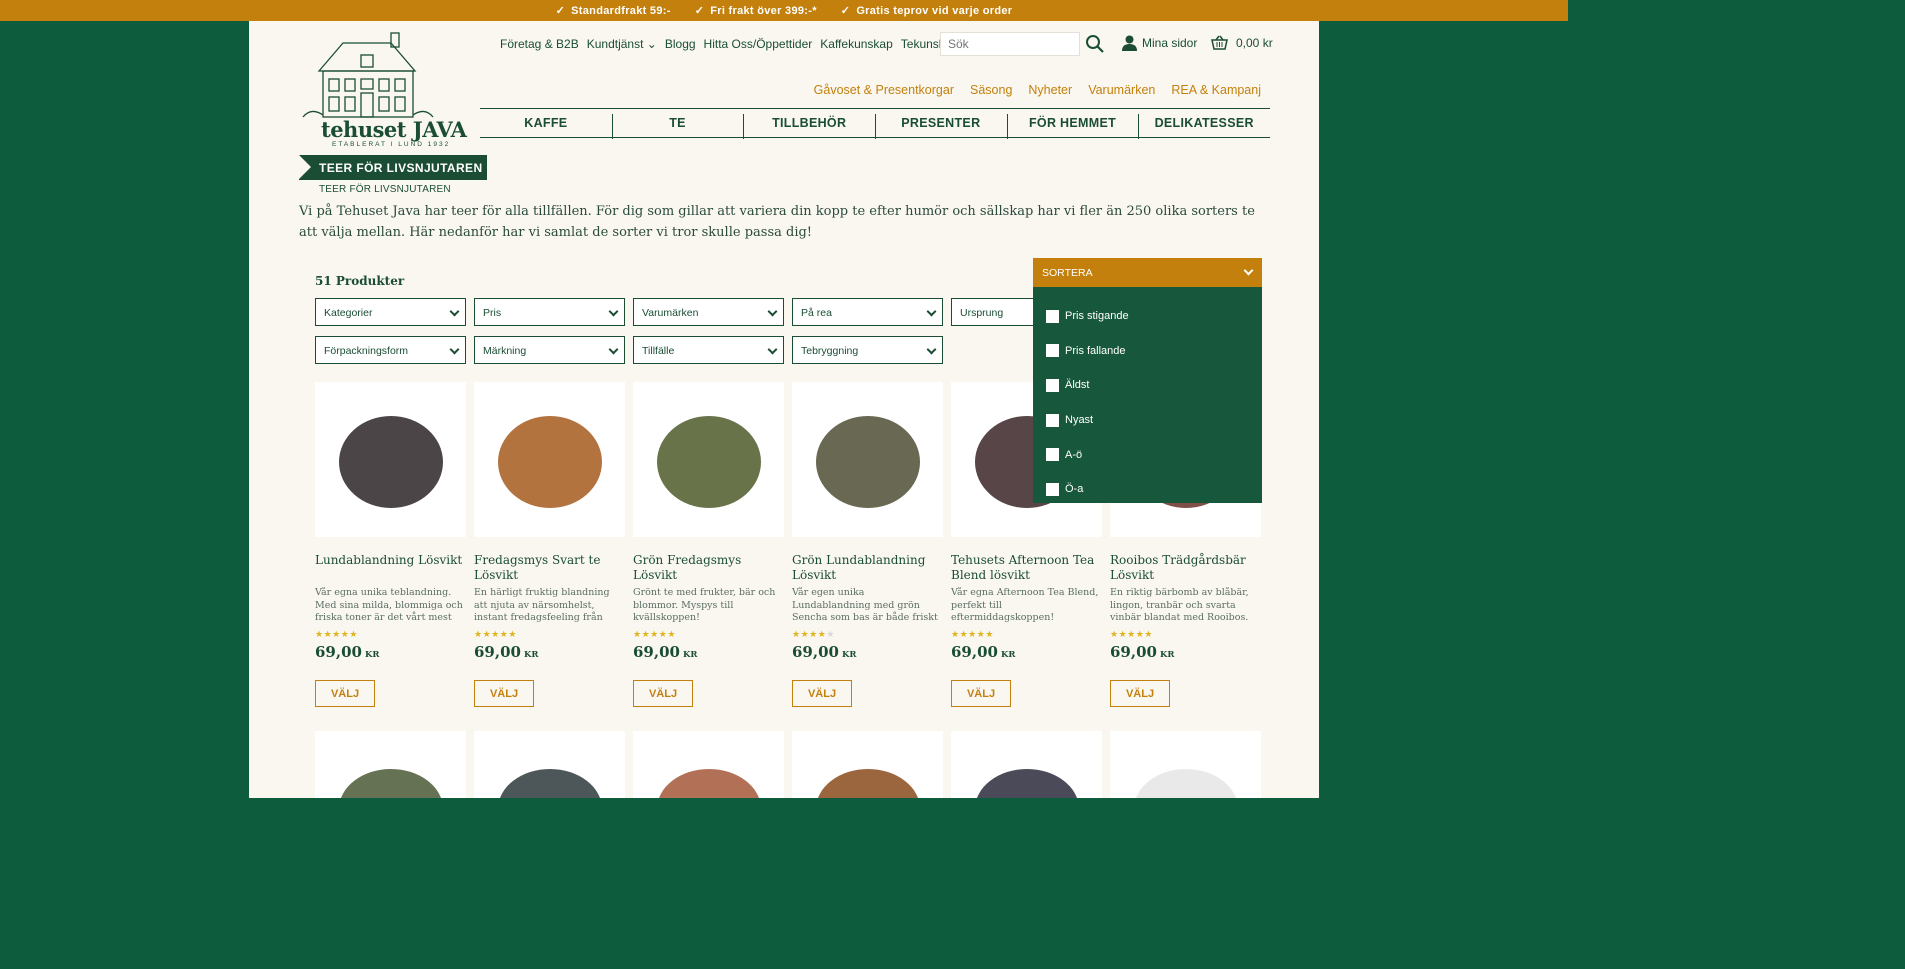  Describe the element at coordinates (708, 312) in the screenshot. I see `filter-varumarken: Varumärken` at that location.